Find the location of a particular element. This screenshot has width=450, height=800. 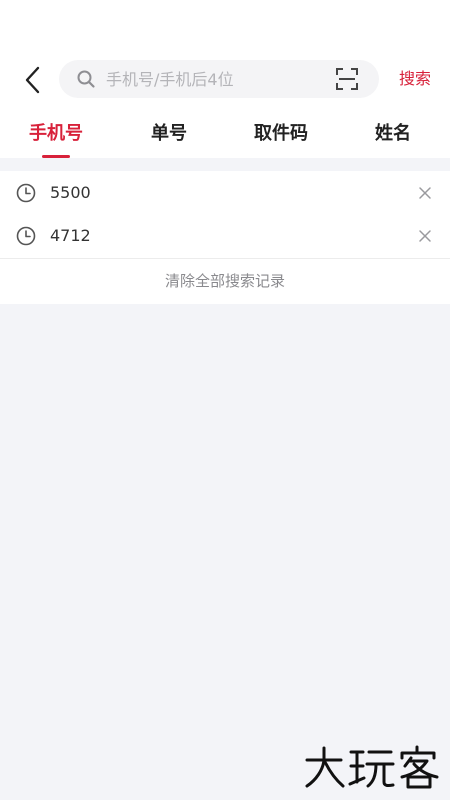

search-box is located at coordinates (219, 79).